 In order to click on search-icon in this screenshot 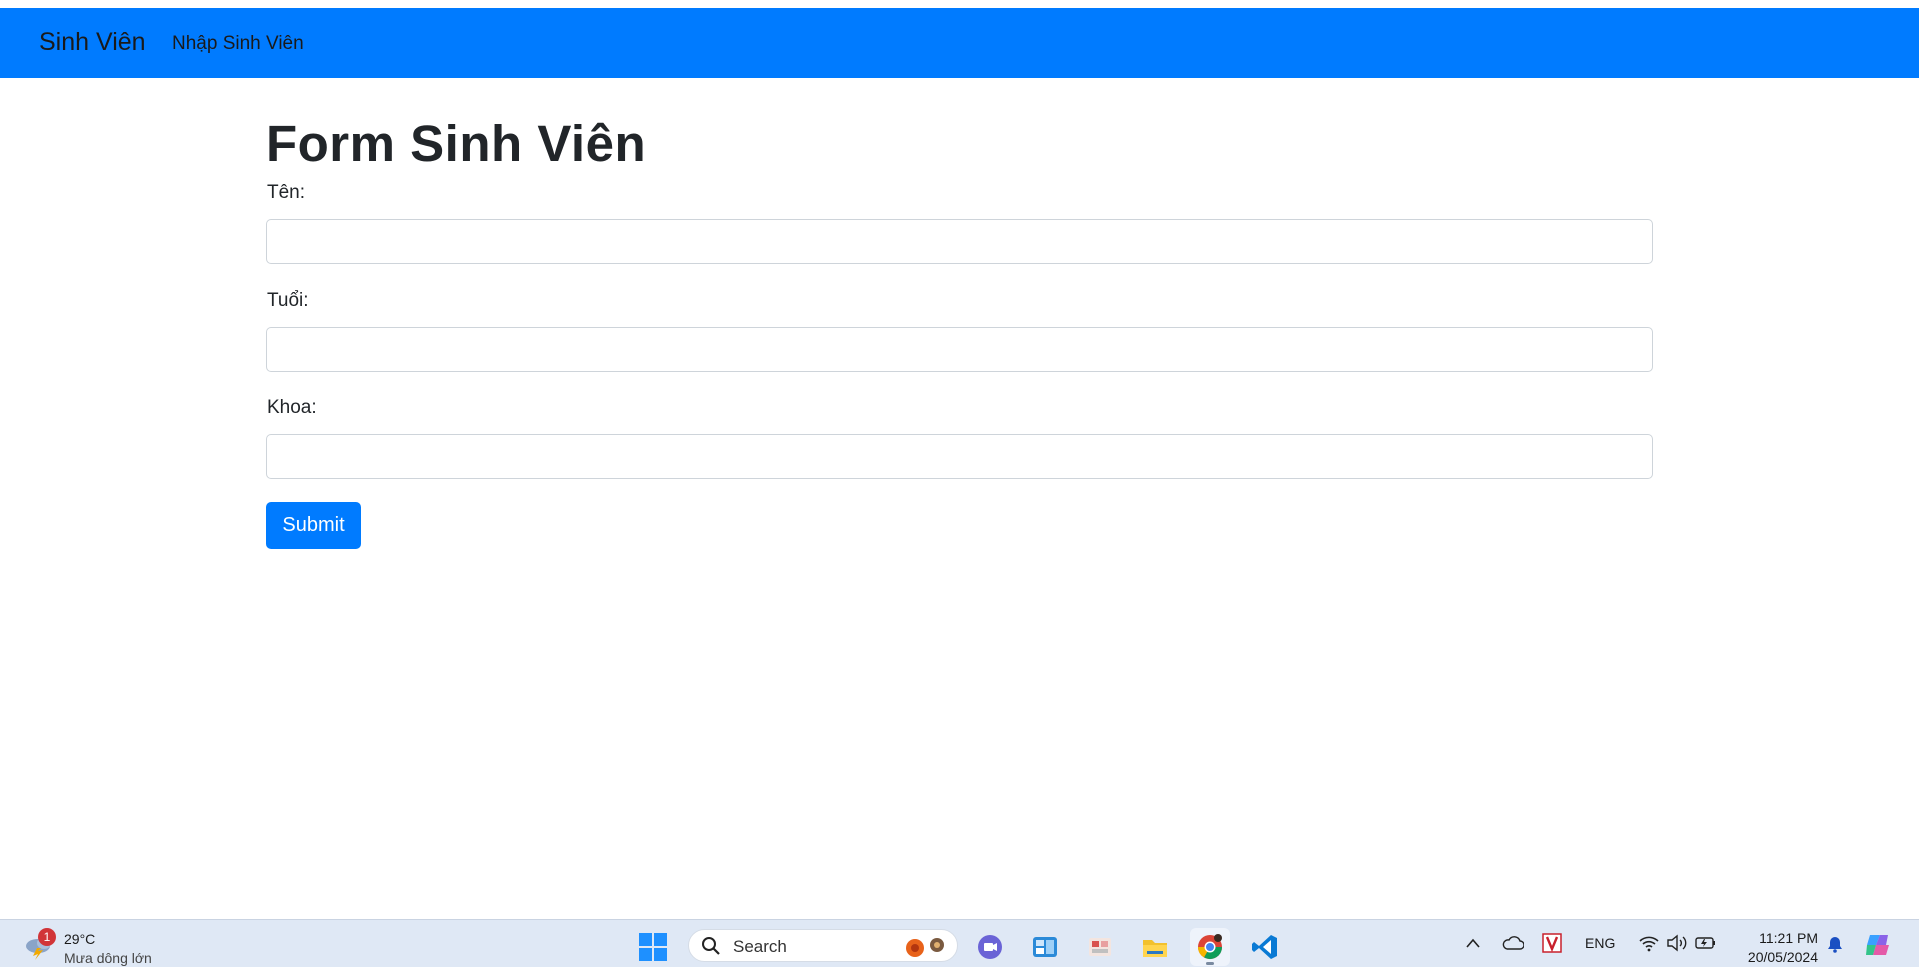, I will do `click(711, 946)`.